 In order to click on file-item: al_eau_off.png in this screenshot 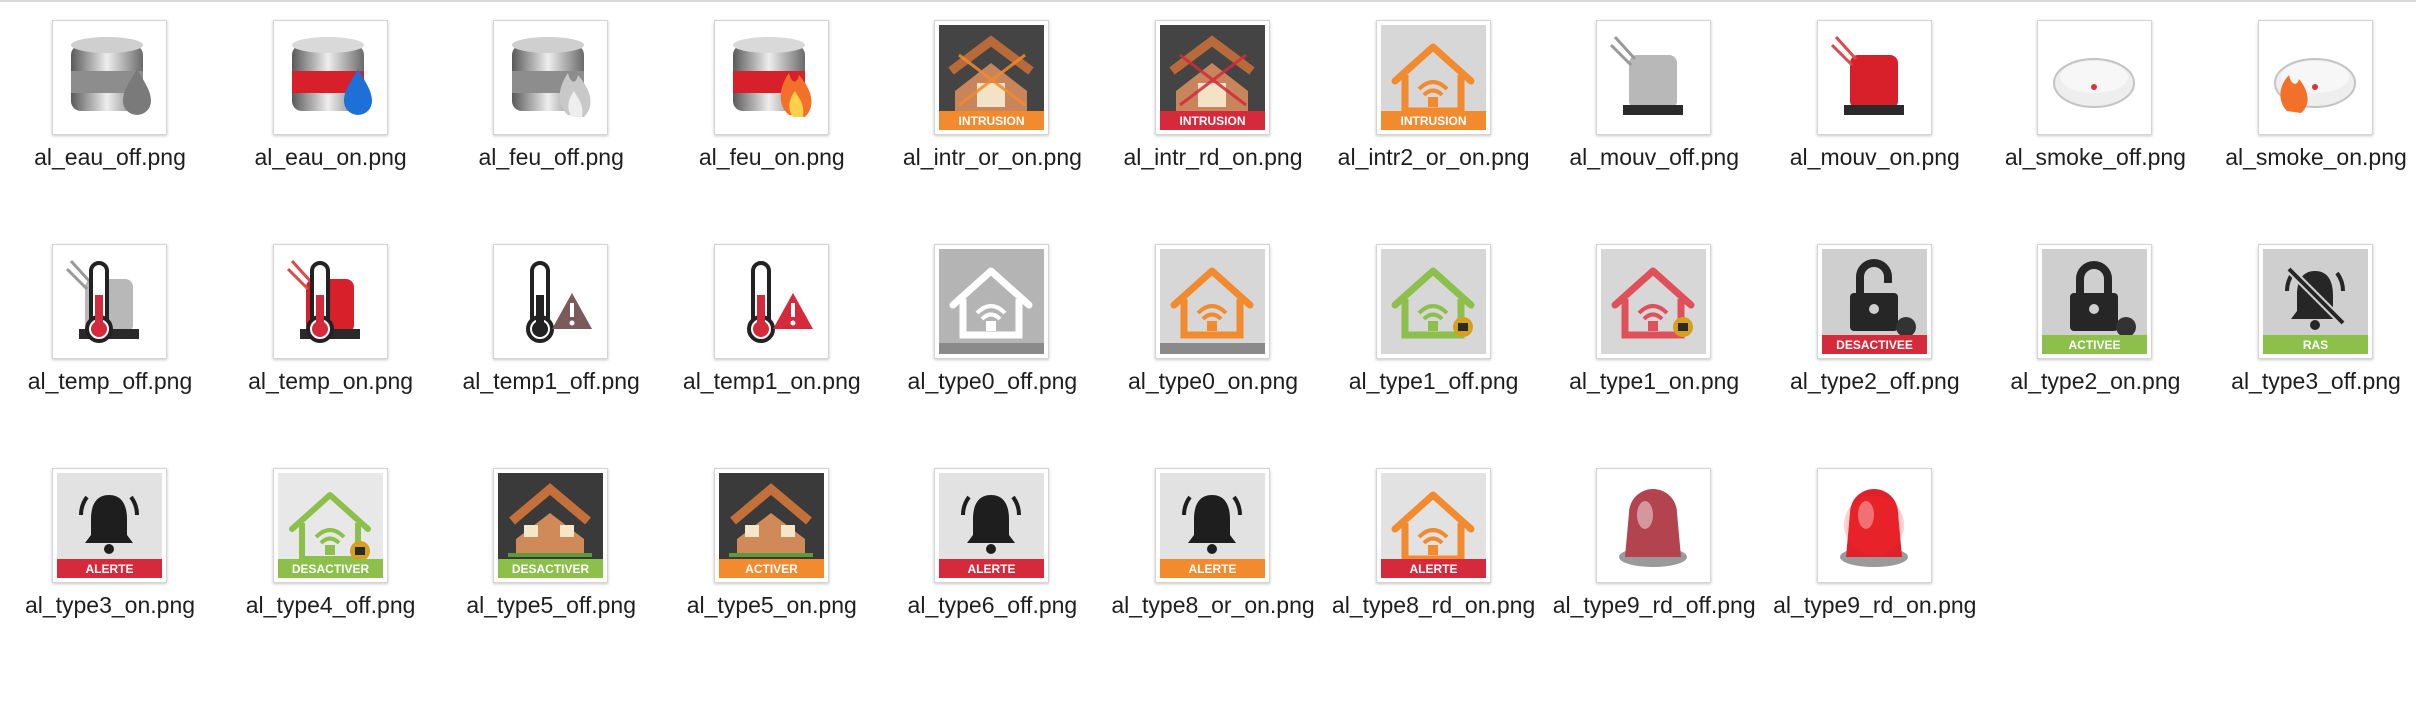, I will do `click(110, 105)`.